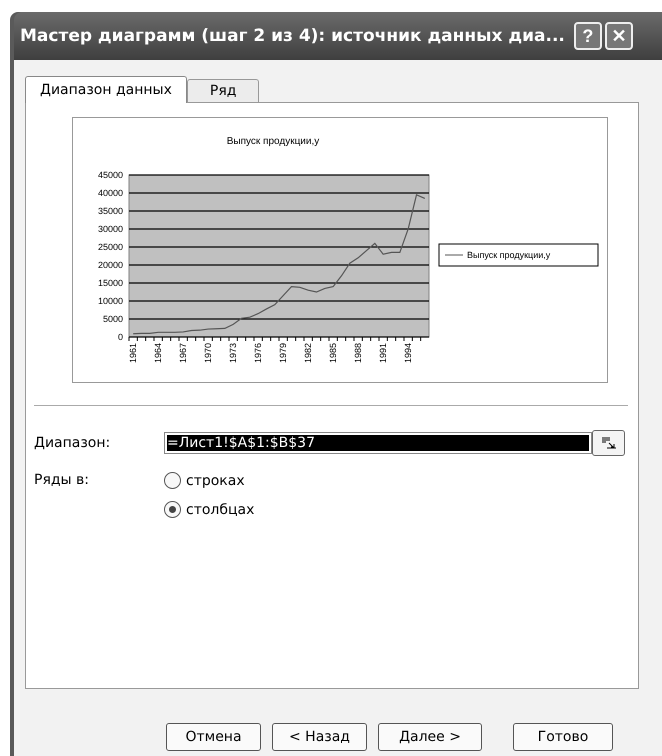  What do you see at coordinates (454, 255) in the screenshot?
I see `legend-line` at bounding box center [454, 255].